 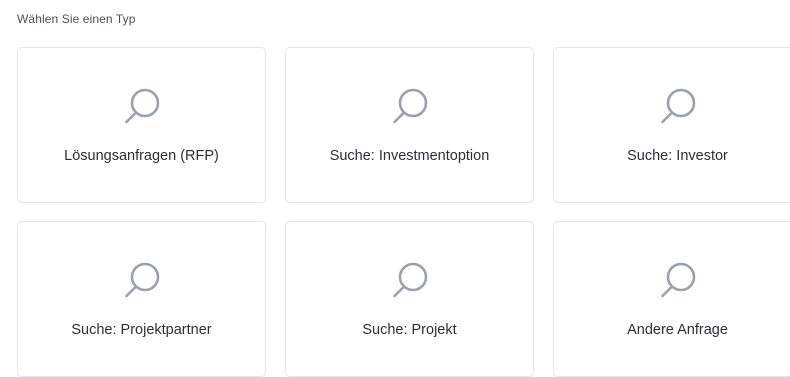 What do you see at coordinates (141, 299) in the screenshot?
I see `type-card-projektpartner: Suche: Projektpartner` at bounding box center [141, 299].